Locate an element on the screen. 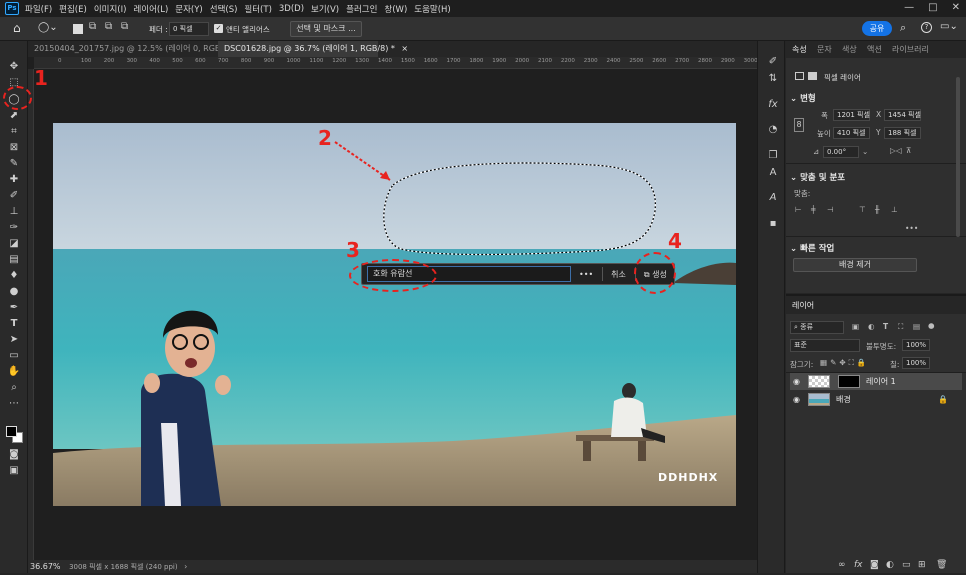 The image size is (966, 575). lock-icons: ▦✎✥⛶🔒 is located at coordinates (844, 363).